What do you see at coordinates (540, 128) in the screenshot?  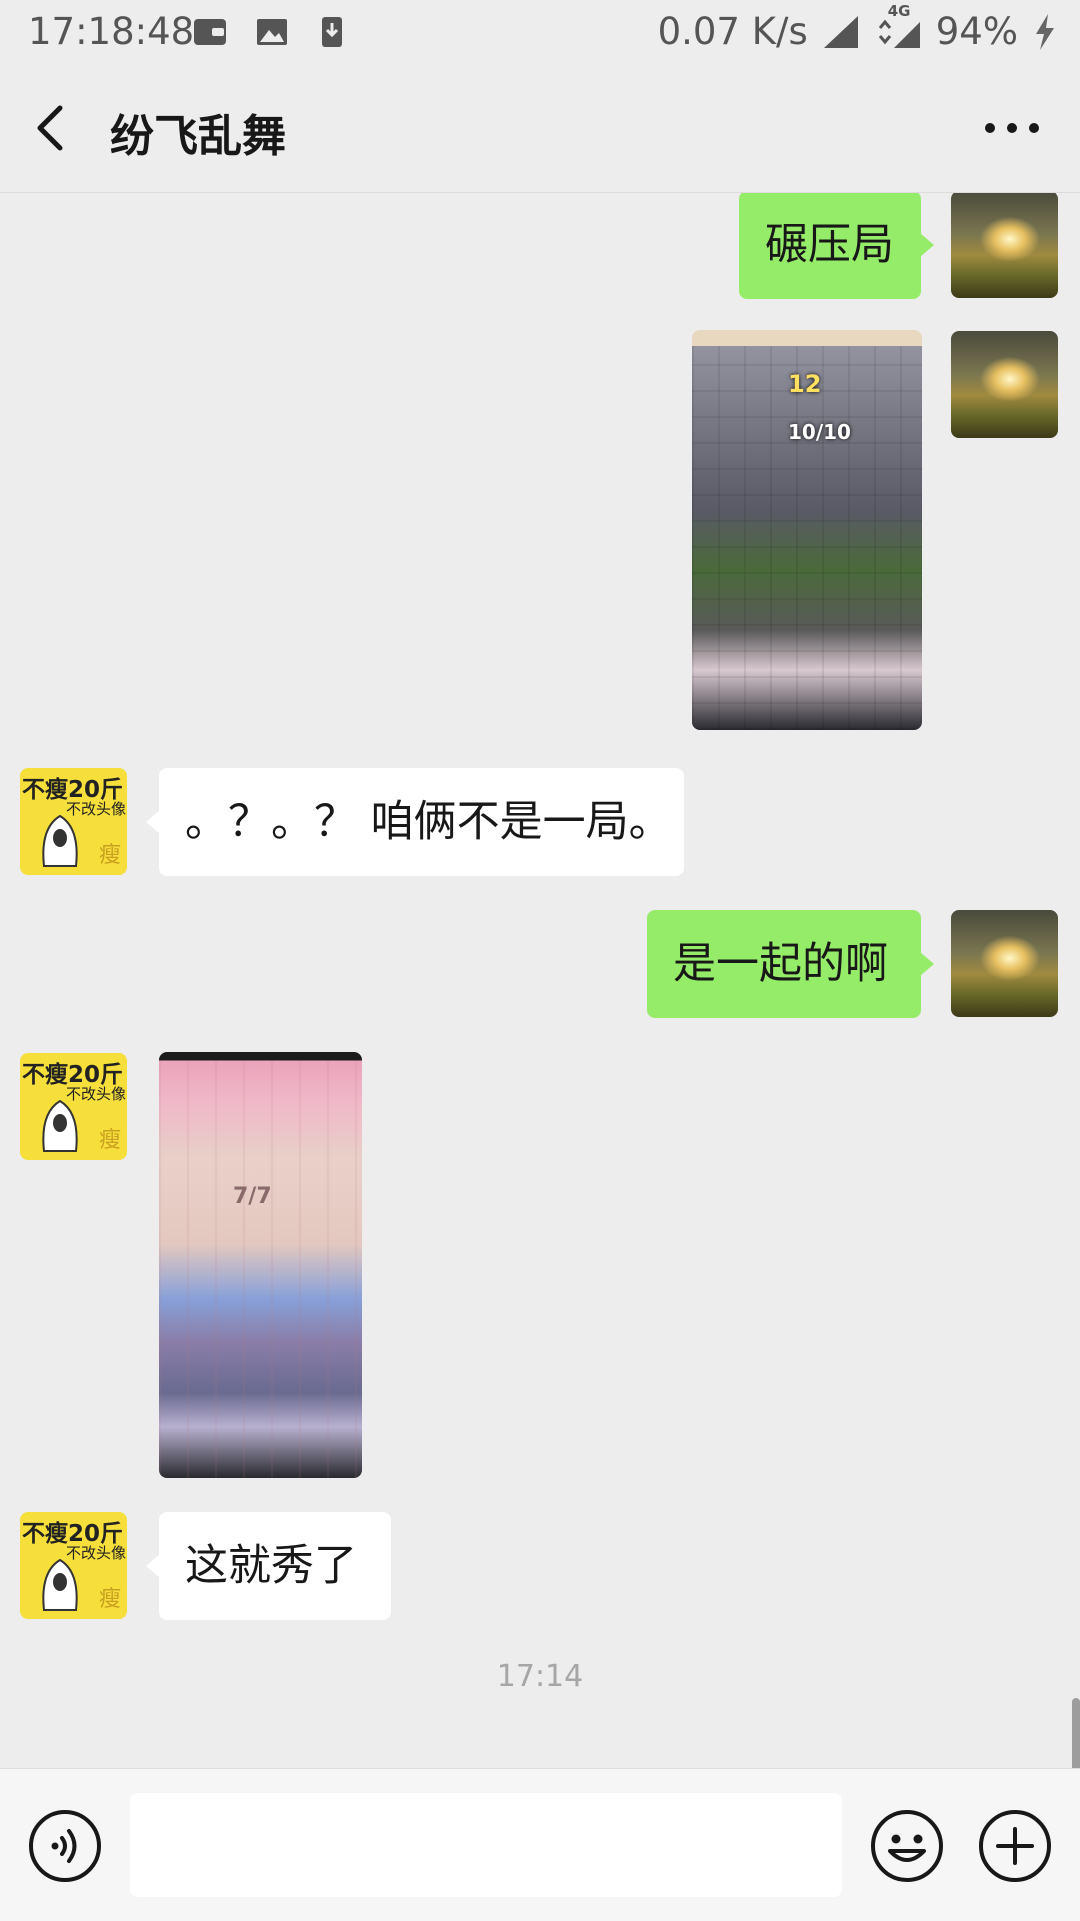 I see `chat-header: 纷飞乱舞` at bounding box center [540, 128].